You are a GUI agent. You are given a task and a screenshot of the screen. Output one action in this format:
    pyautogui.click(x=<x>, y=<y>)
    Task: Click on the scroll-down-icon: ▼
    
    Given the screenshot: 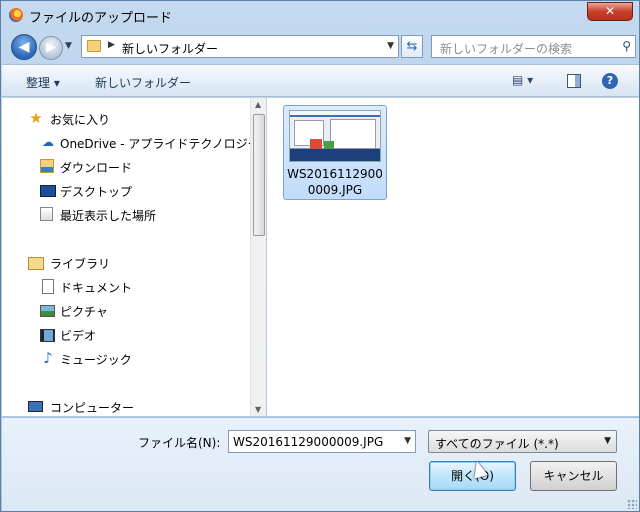 What is the action you would take?
    pyautogui.click(x=258, y=409)
    